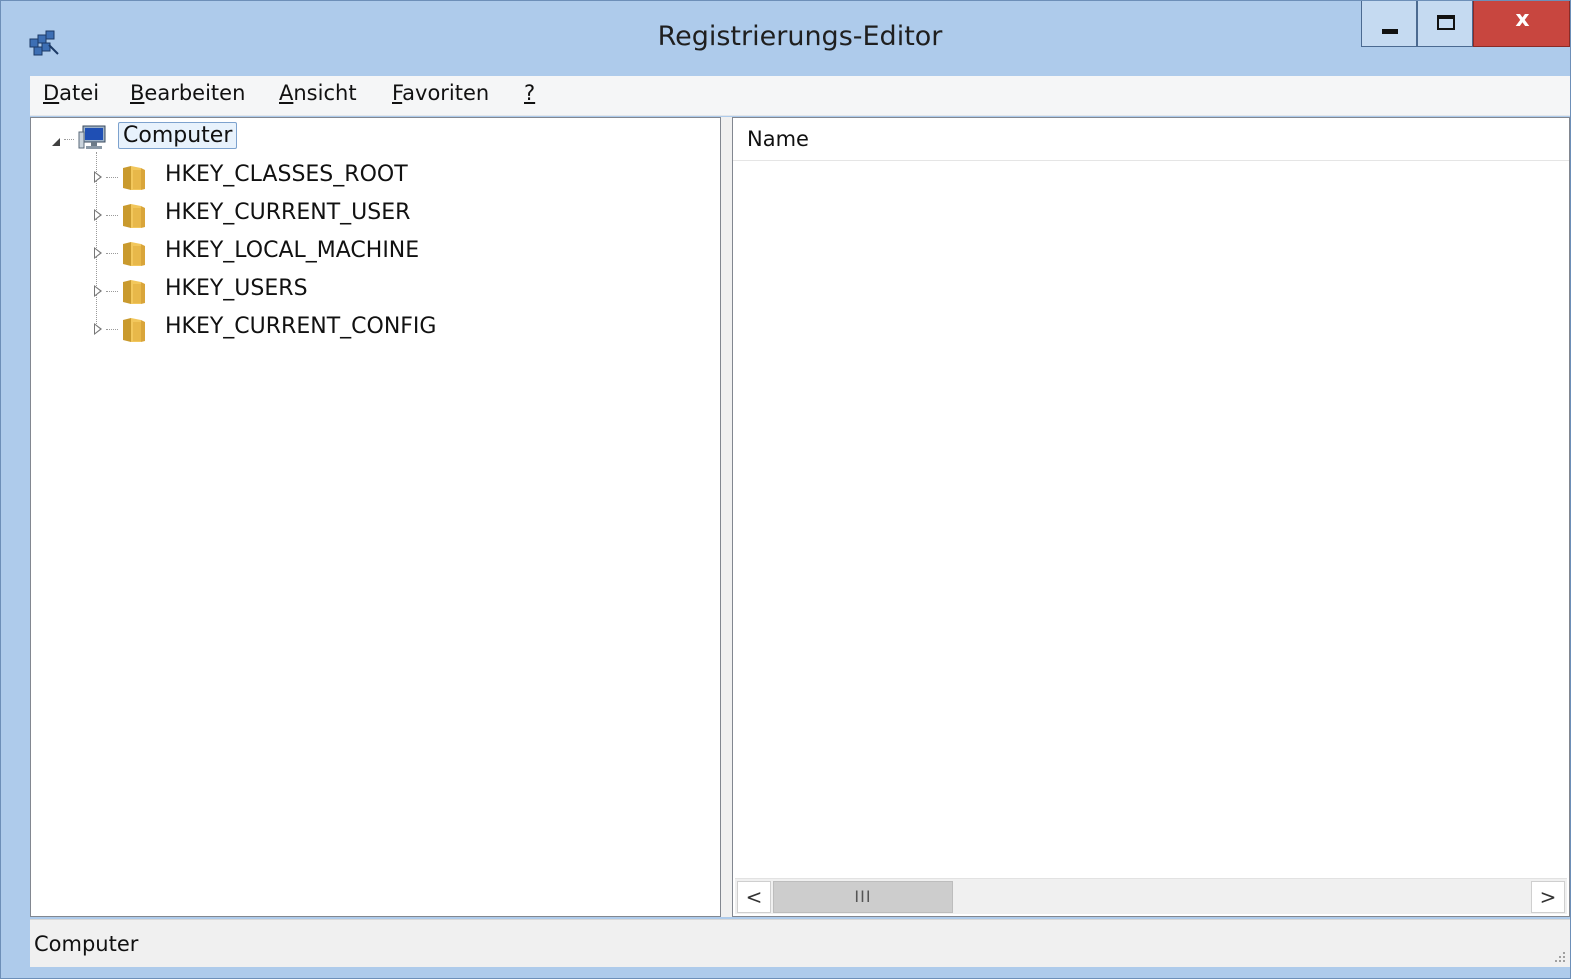 This screenshot has height=979, width=1571. Describe the element at coordinates (1151, 896) in the screenshot. I see `horizontal-scrollbar: < III >` at that location.